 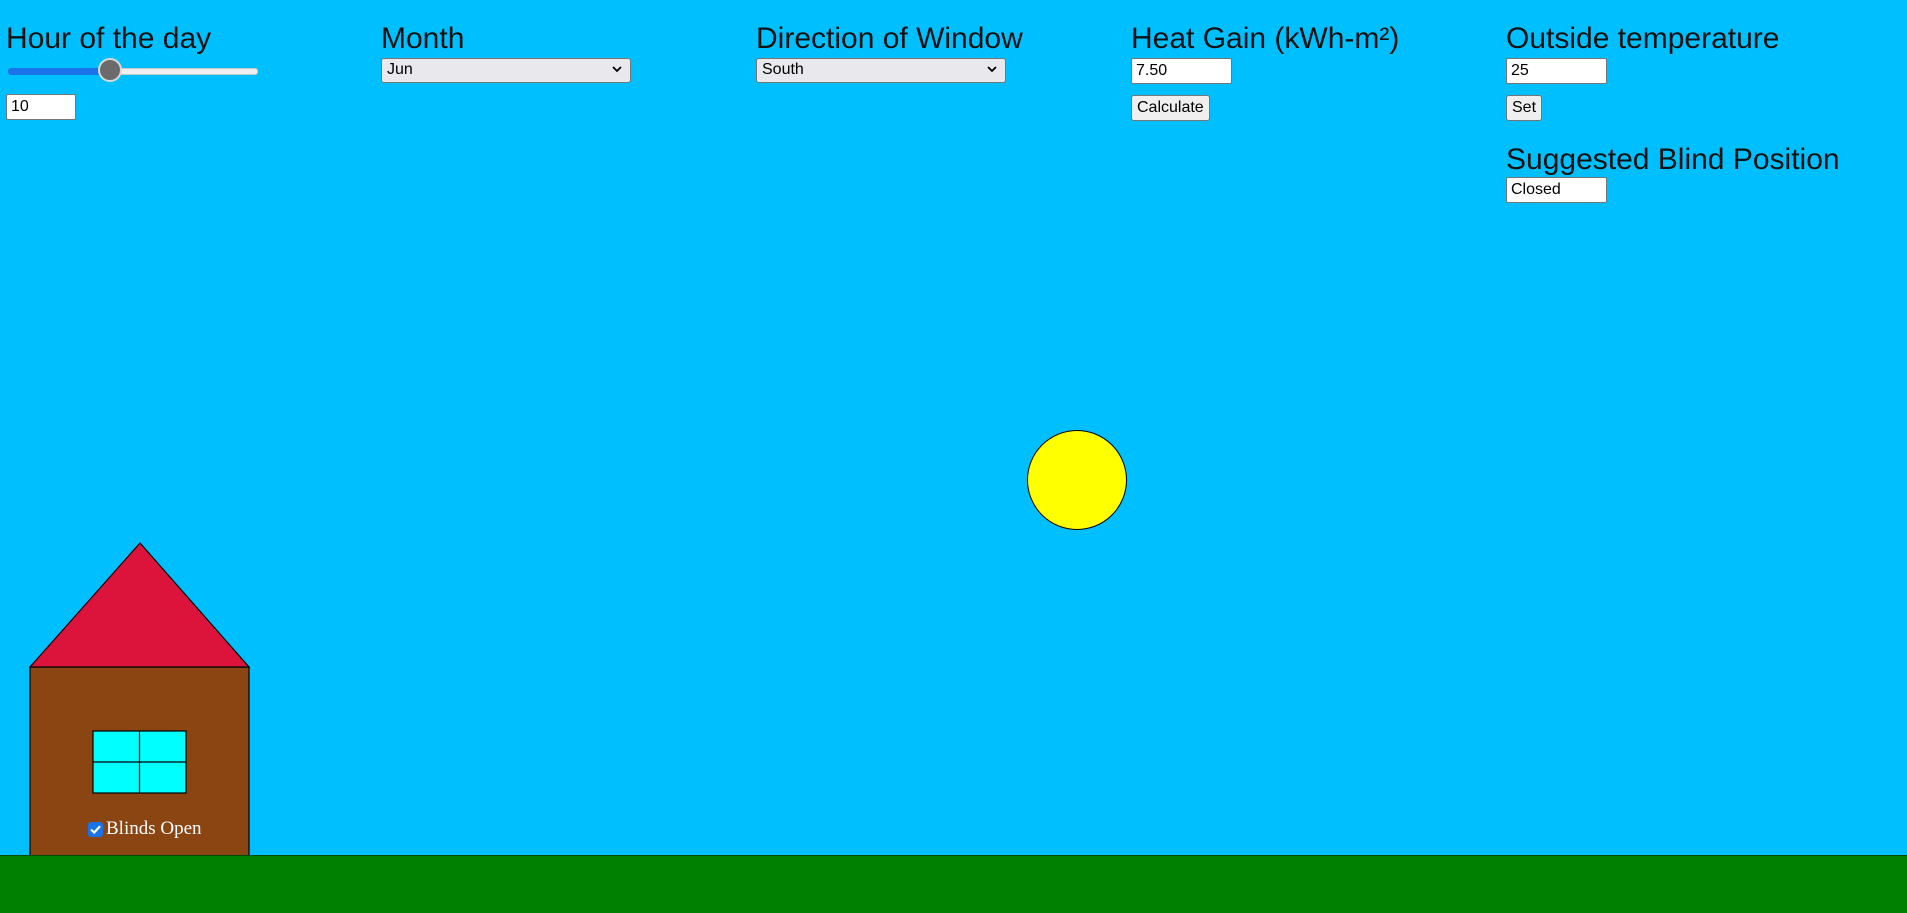 I want to click on outside-temp-input, so click(x=1556, y=71).